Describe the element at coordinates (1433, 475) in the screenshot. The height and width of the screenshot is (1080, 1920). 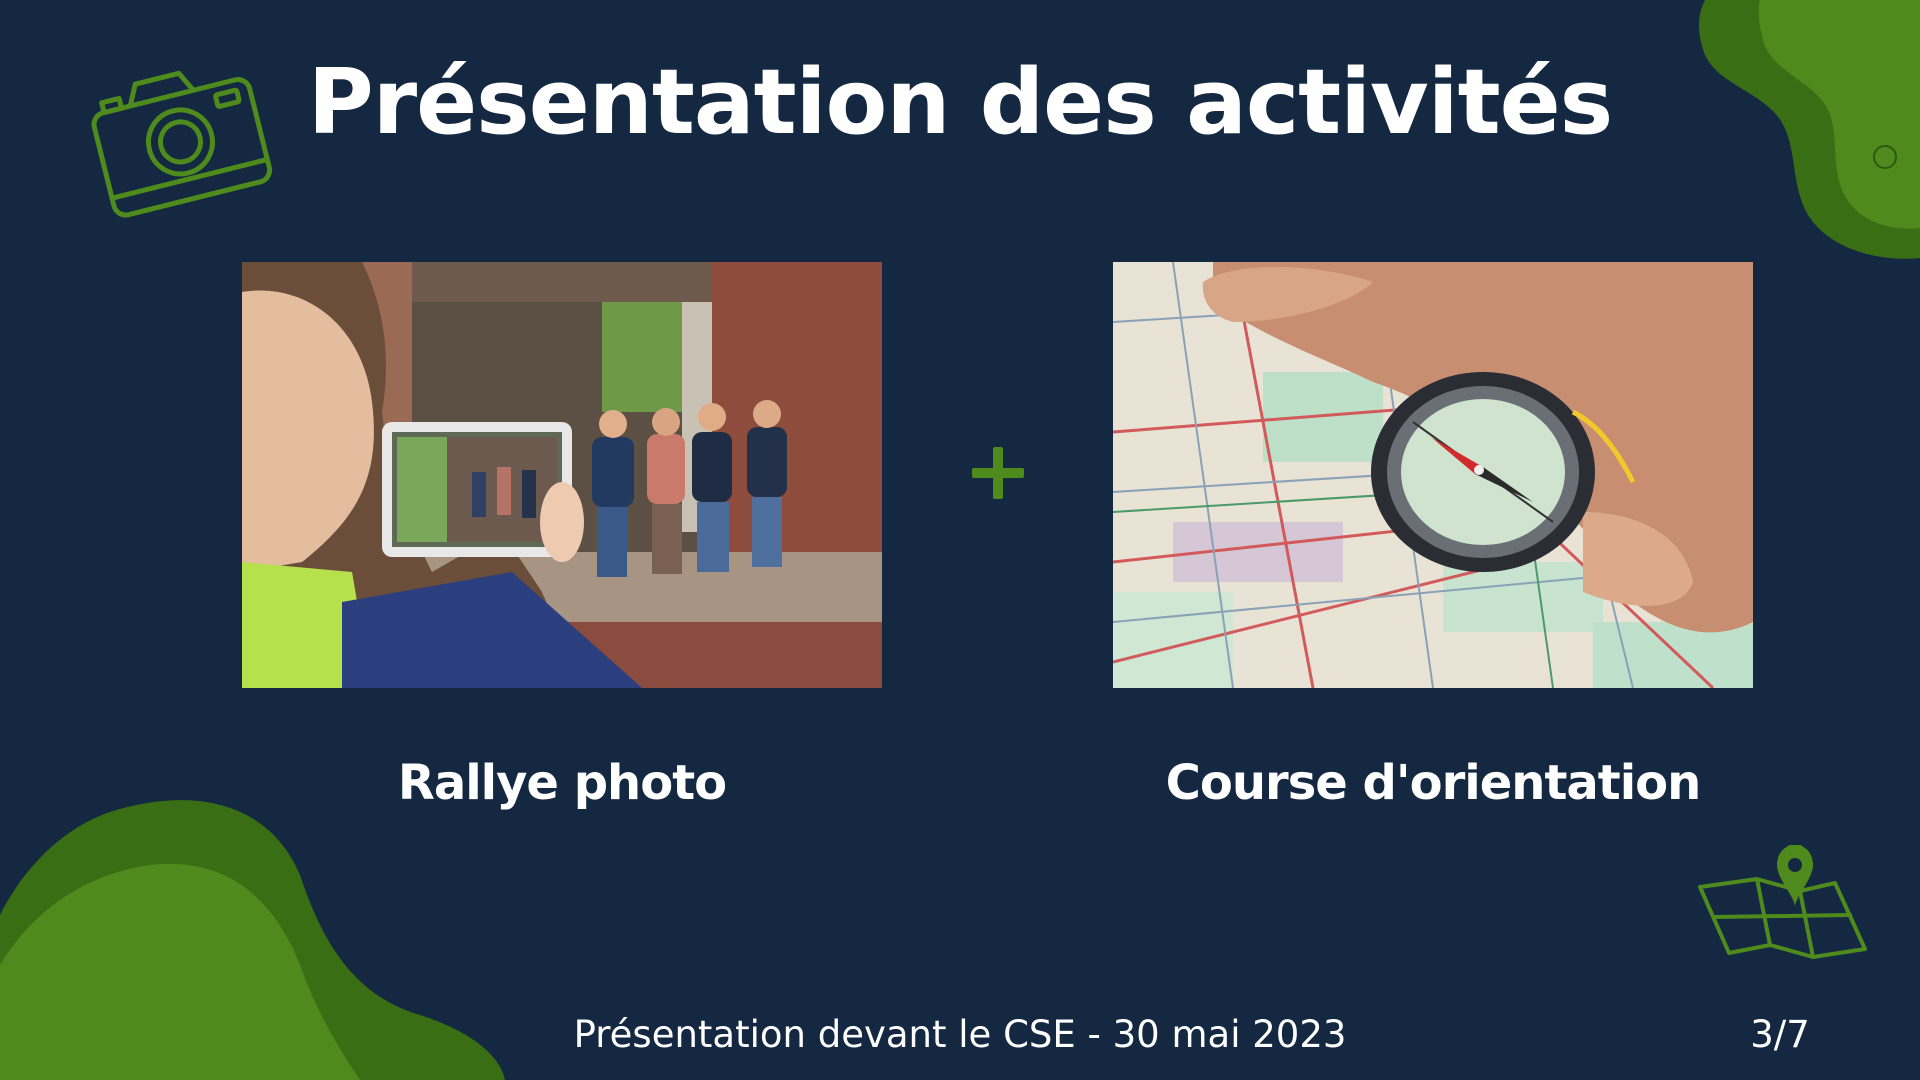
I see `photo-orientation` at that location.